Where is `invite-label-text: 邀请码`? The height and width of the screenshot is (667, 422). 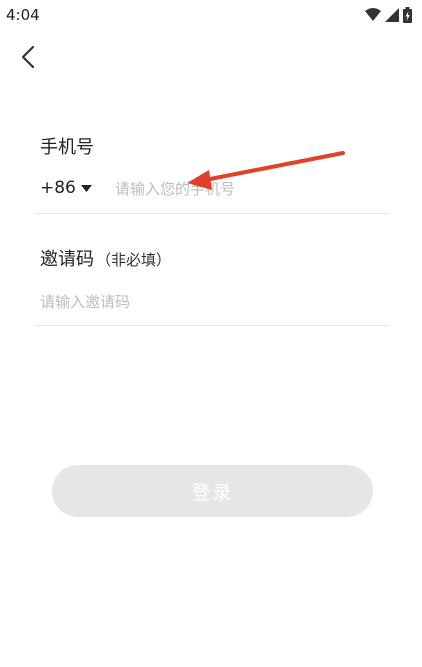 invite-label-text: 邀请码 is located at coordinates (67, 259).